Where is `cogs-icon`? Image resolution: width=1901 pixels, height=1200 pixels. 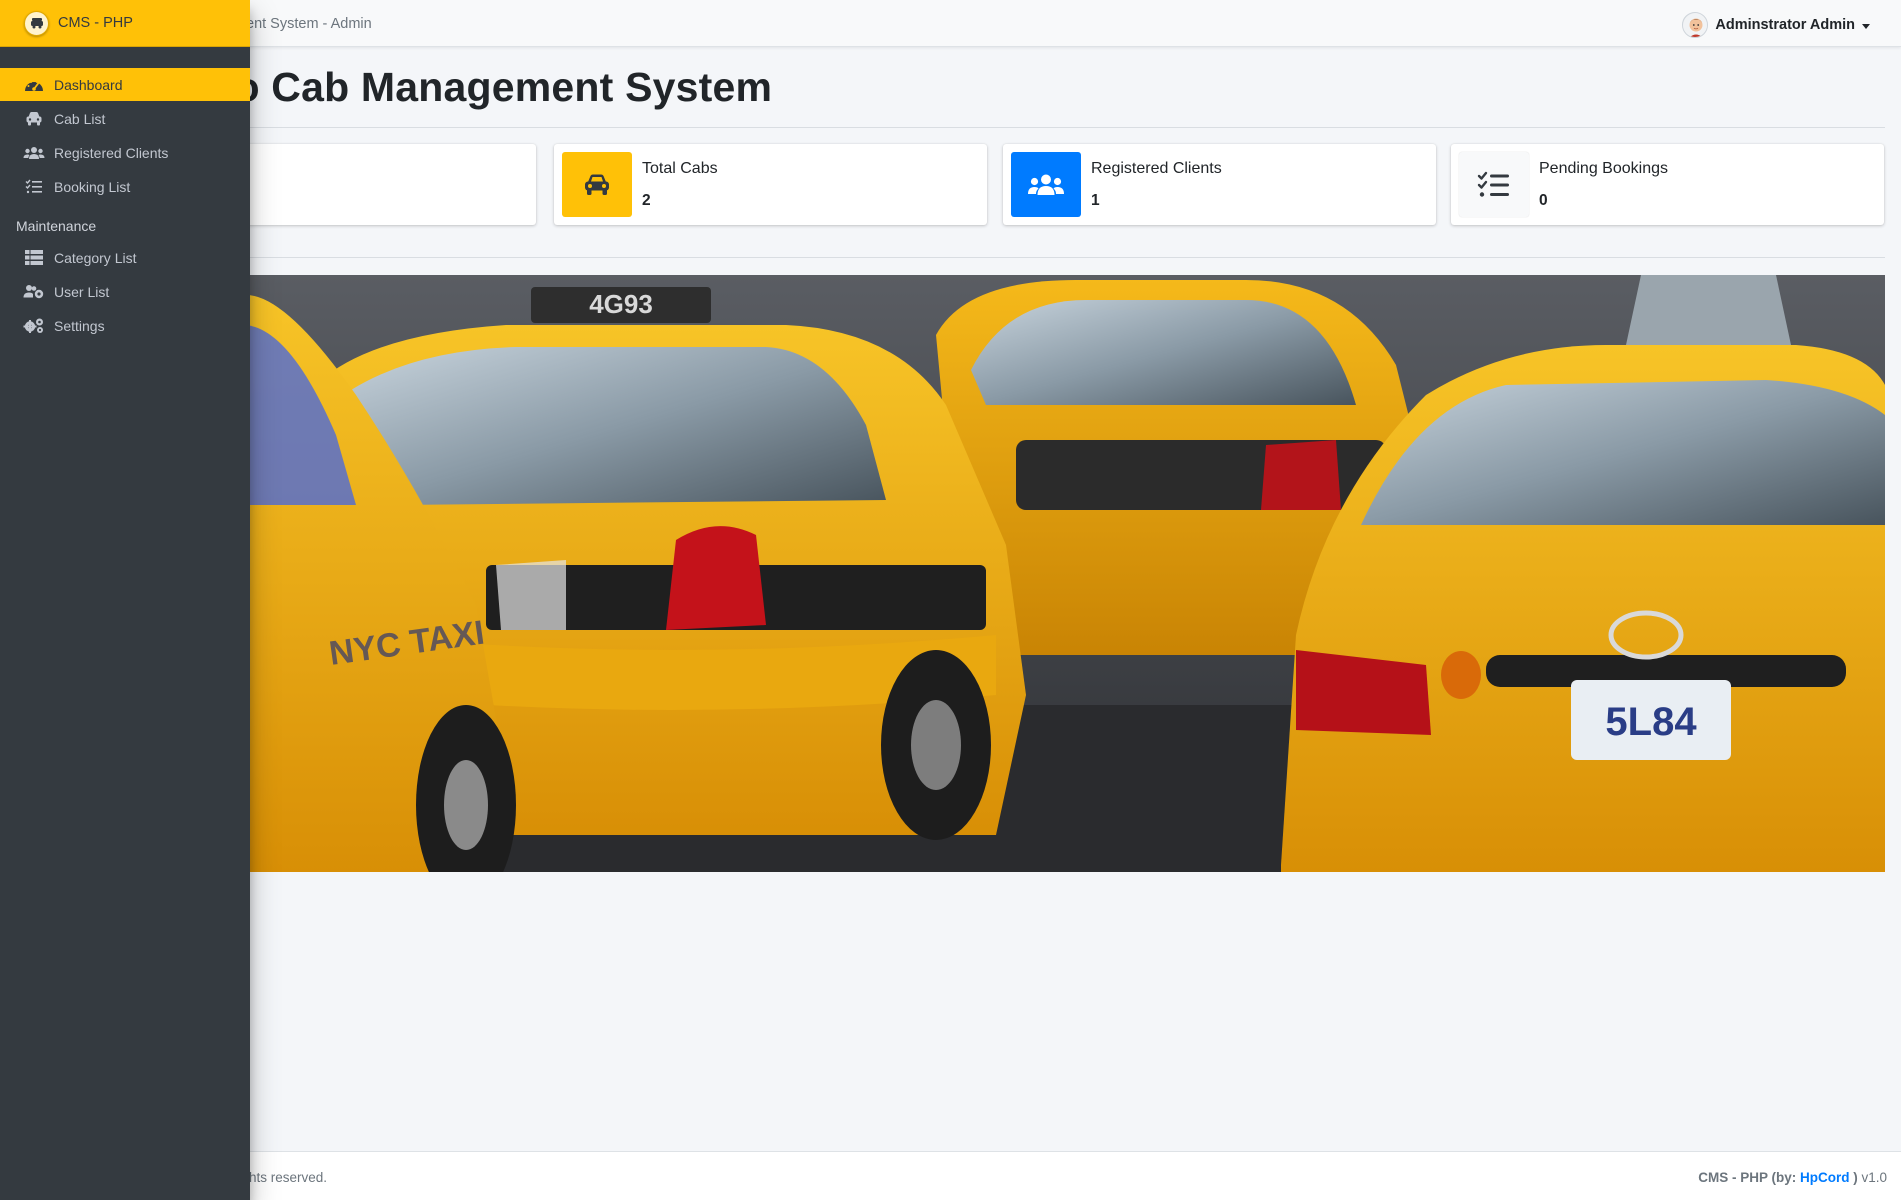 cogs-icon is located at coordinates (34, 326).